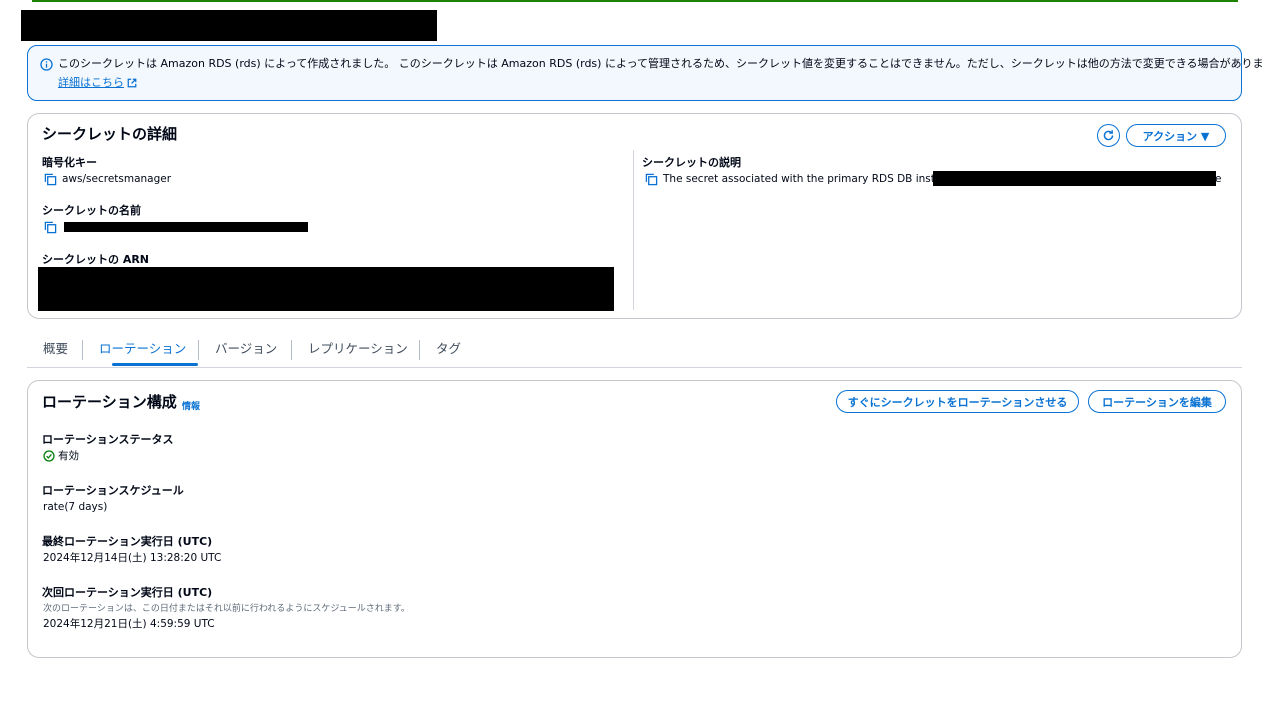 This screenshot has height=720, width=1264. What do you see at coordinates (96, 259) in the screenshot?
I see `secret-arn-label: シークレットの ARN` at bounding box center [96, 259].